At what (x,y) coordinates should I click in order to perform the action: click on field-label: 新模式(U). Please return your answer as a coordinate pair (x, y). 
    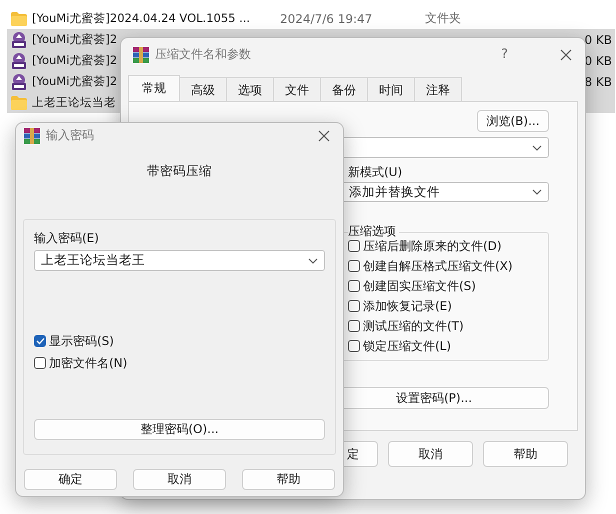
    Looking at the image, I should click on (376, 172).